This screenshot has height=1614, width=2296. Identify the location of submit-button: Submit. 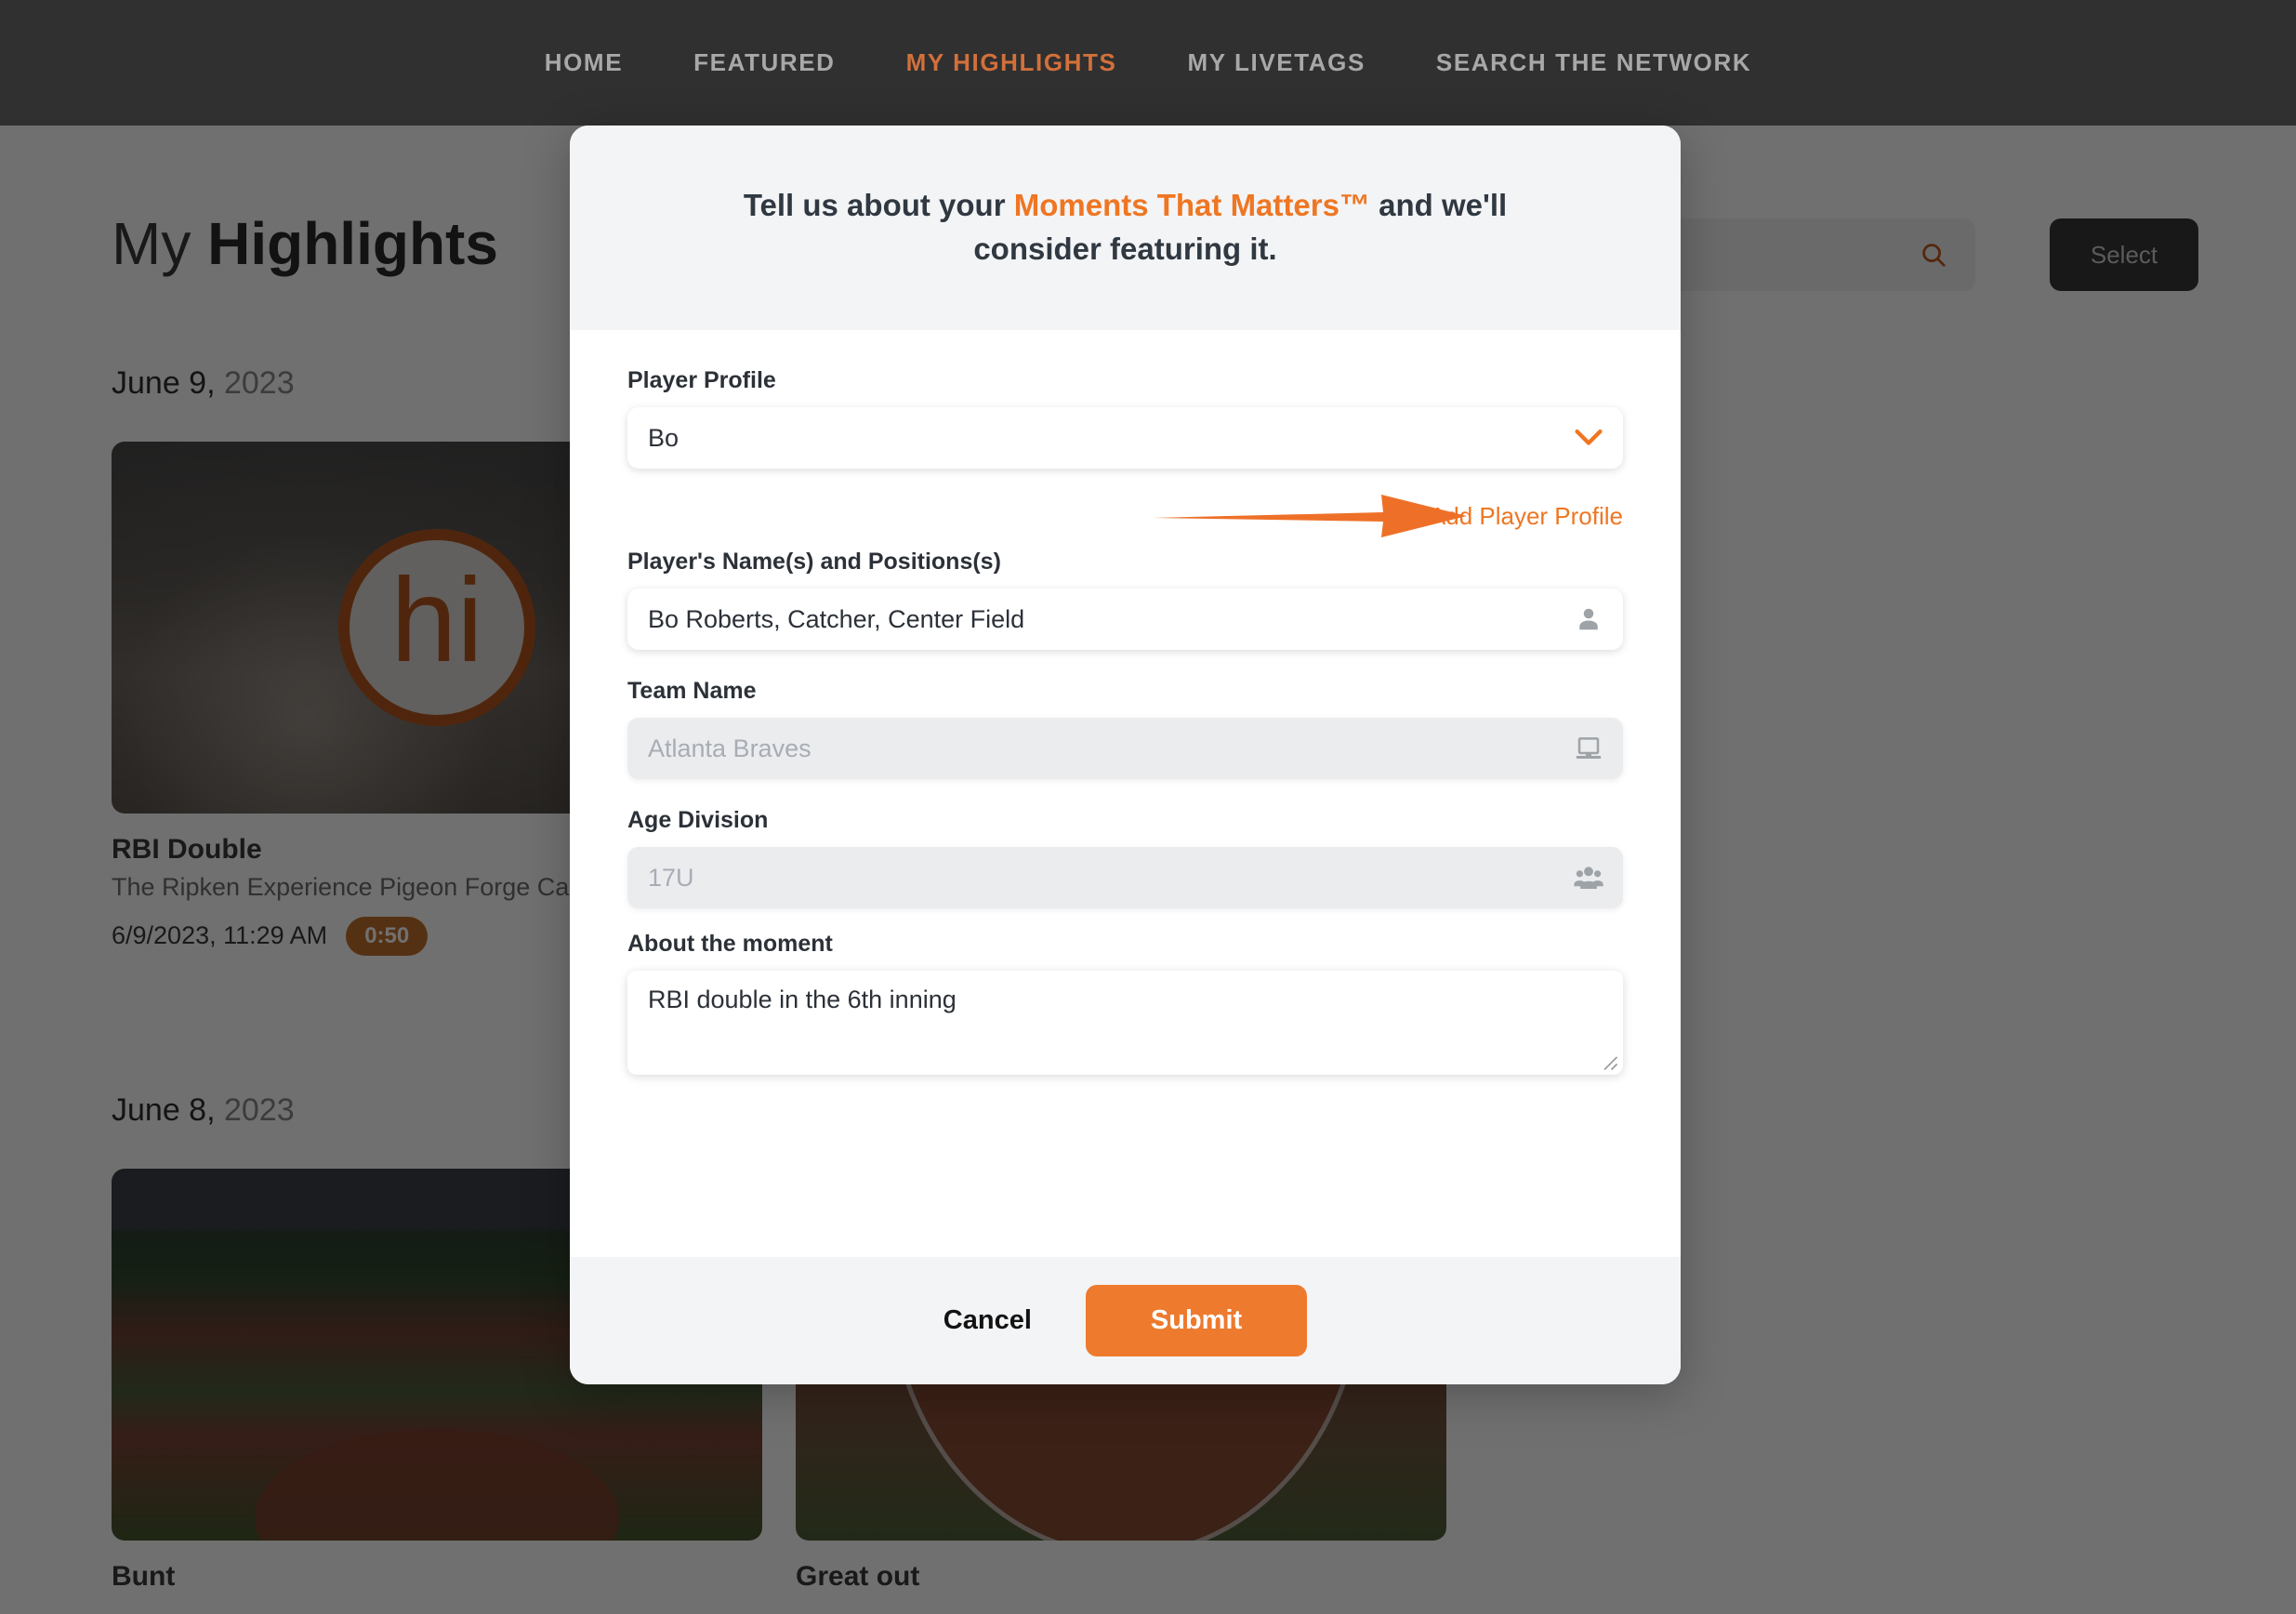
(1196, 1320).